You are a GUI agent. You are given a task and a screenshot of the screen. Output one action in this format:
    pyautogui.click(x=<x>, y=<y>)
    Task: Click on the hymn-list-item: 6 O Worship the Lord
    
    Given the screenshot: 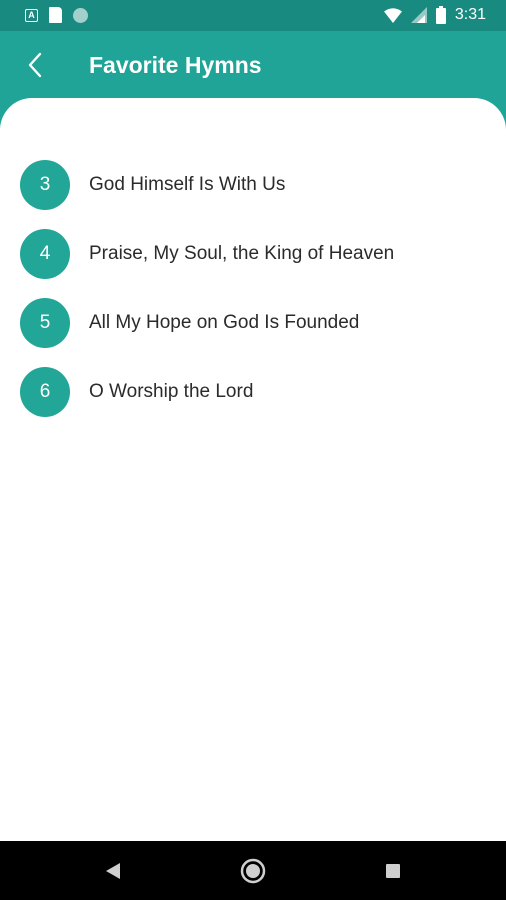 What is the action you would take?
    pyautogui.click(x=253, y=391)
    